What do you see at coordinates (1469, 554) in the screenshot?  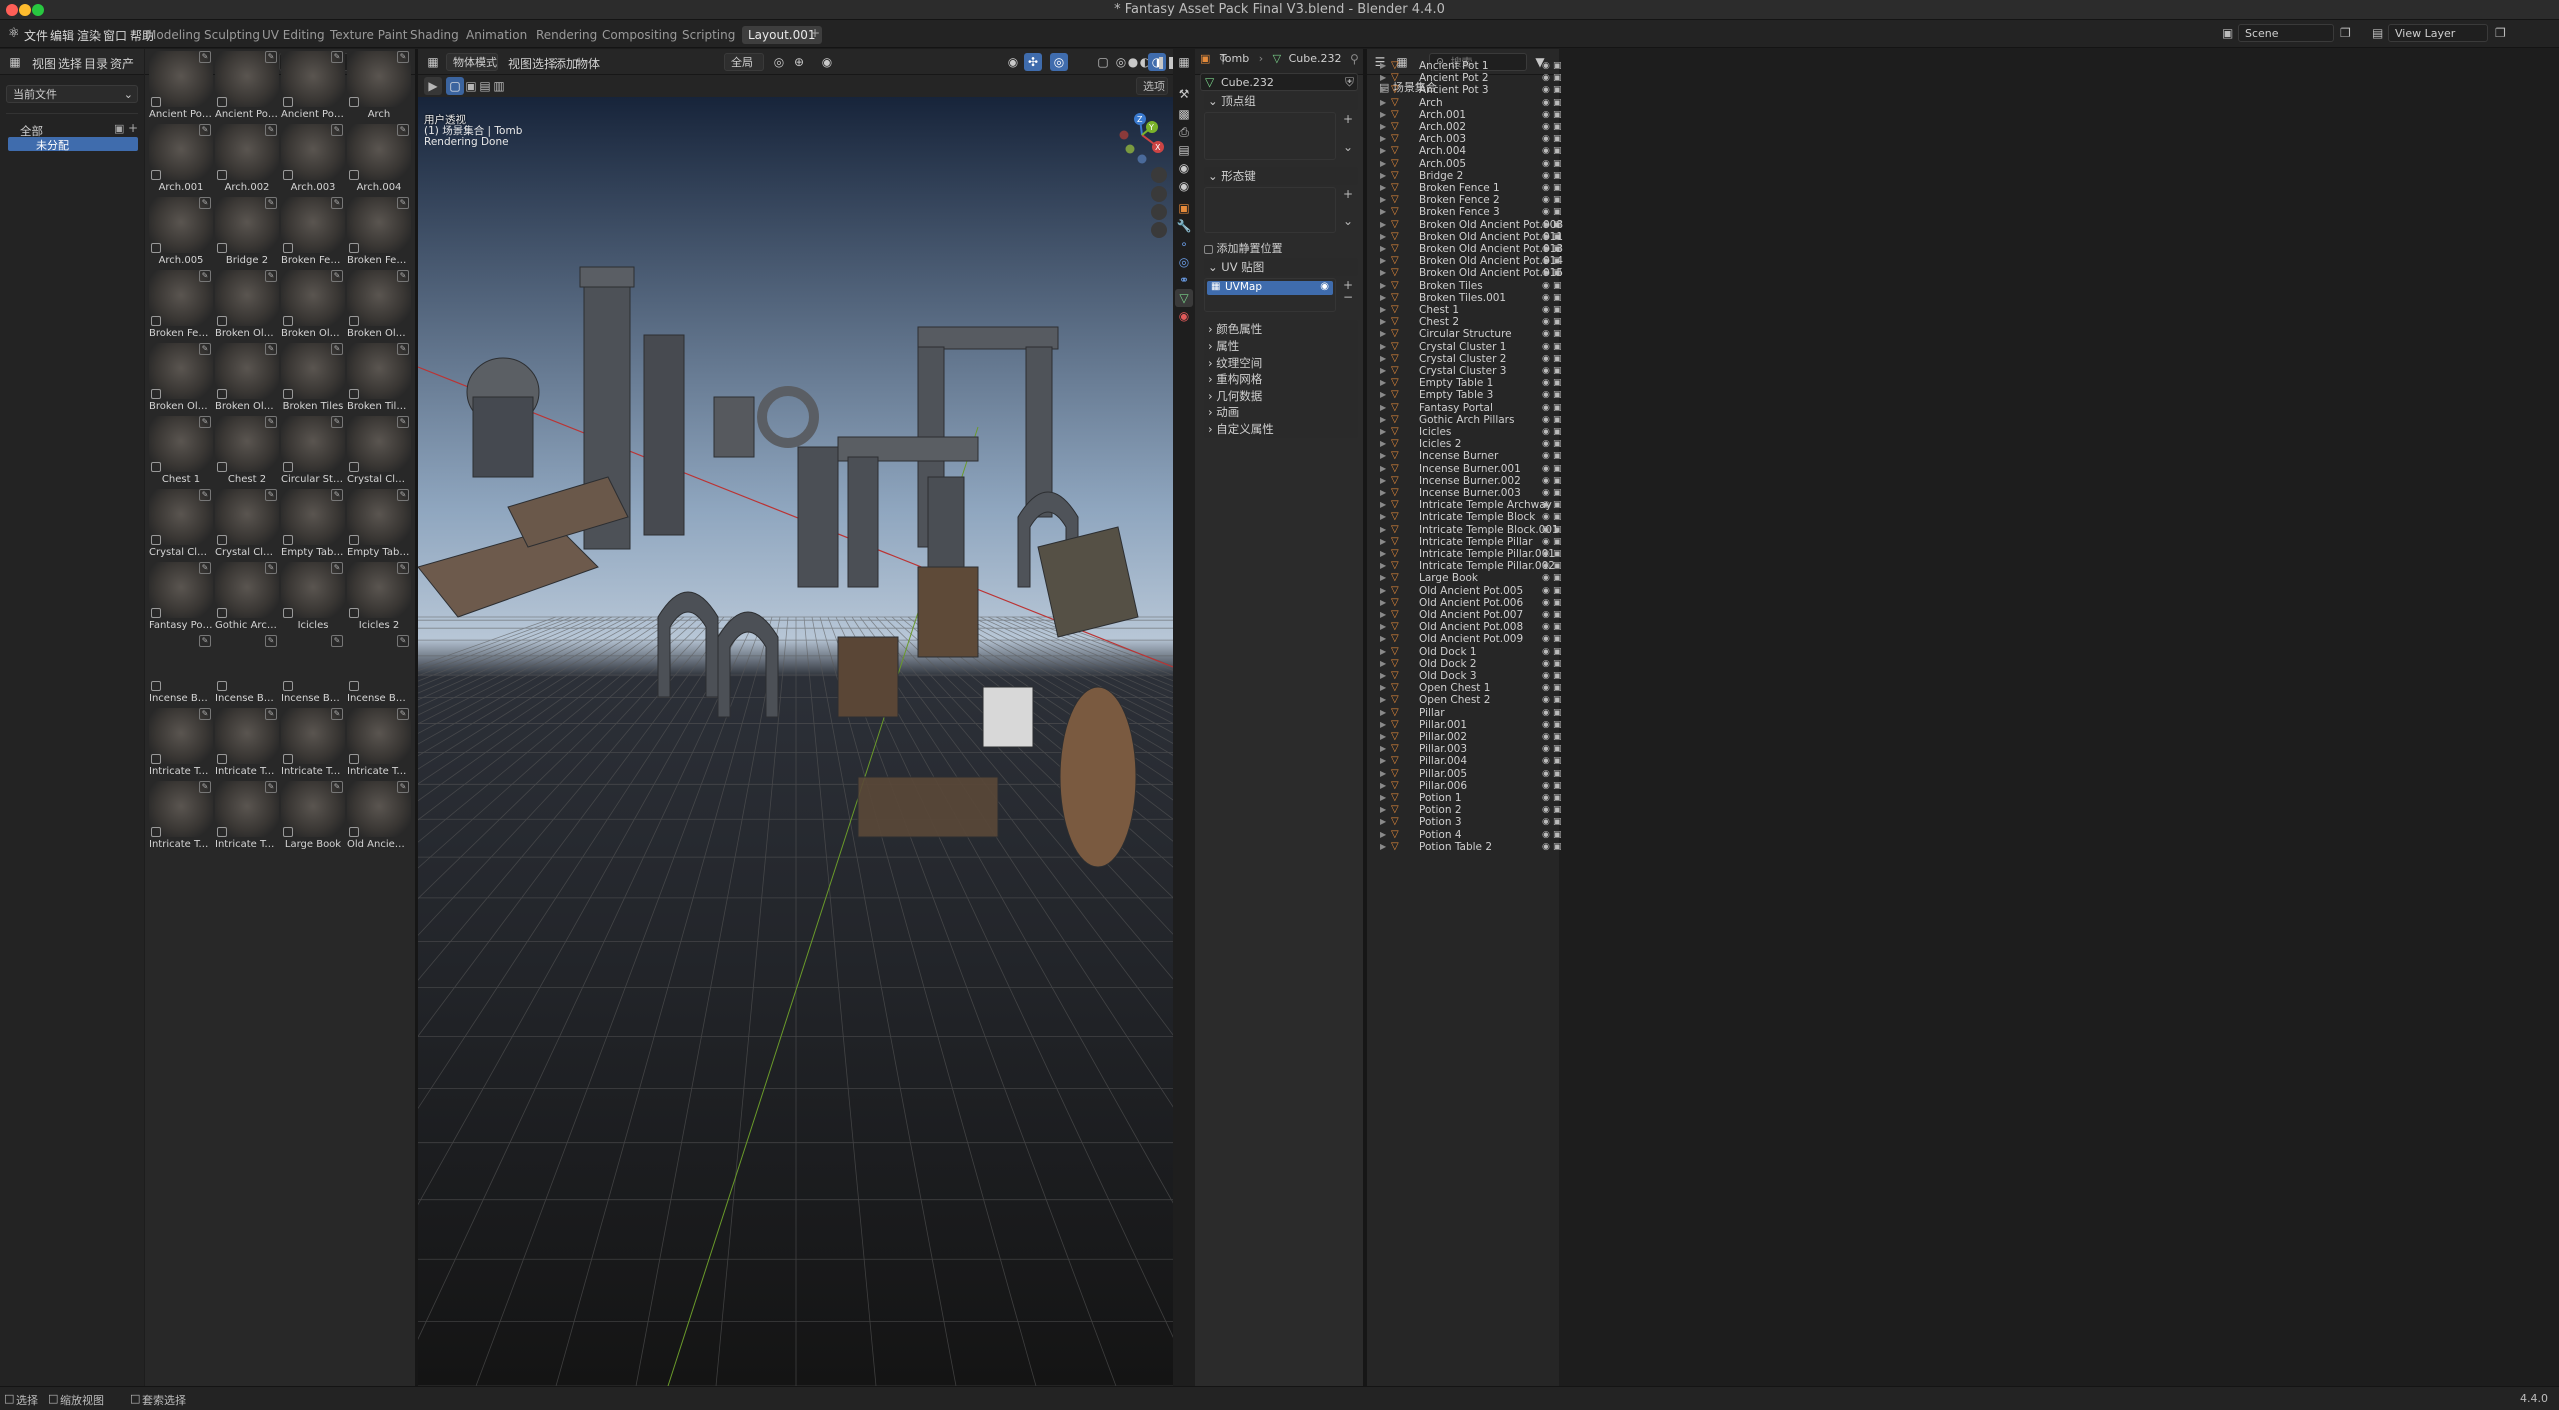 I see `outliner-item: ▶ ▽ Intricate Temple Pillar.001 ◉ ▣` at bounding box center [1469, 554].